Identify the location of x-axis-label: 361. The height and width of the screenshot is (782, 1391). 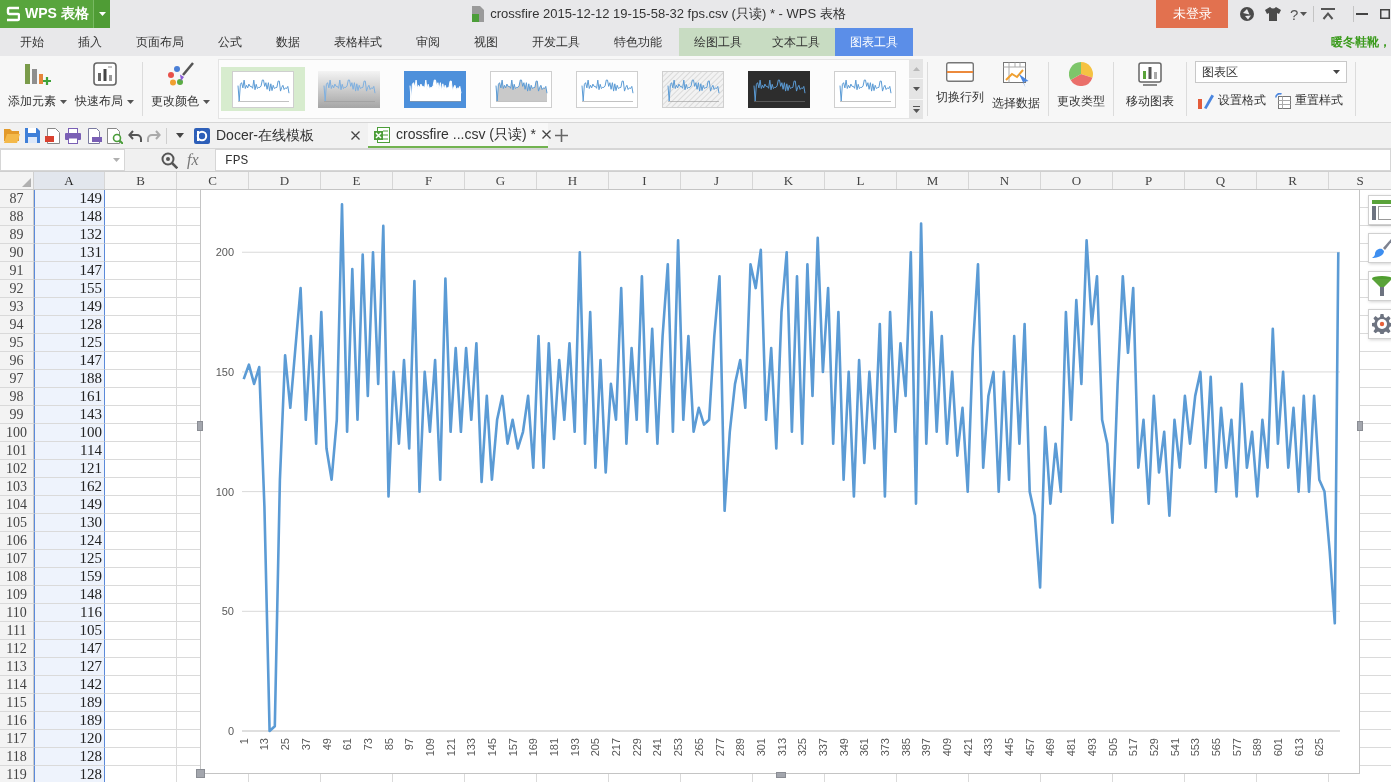
(864, 747).